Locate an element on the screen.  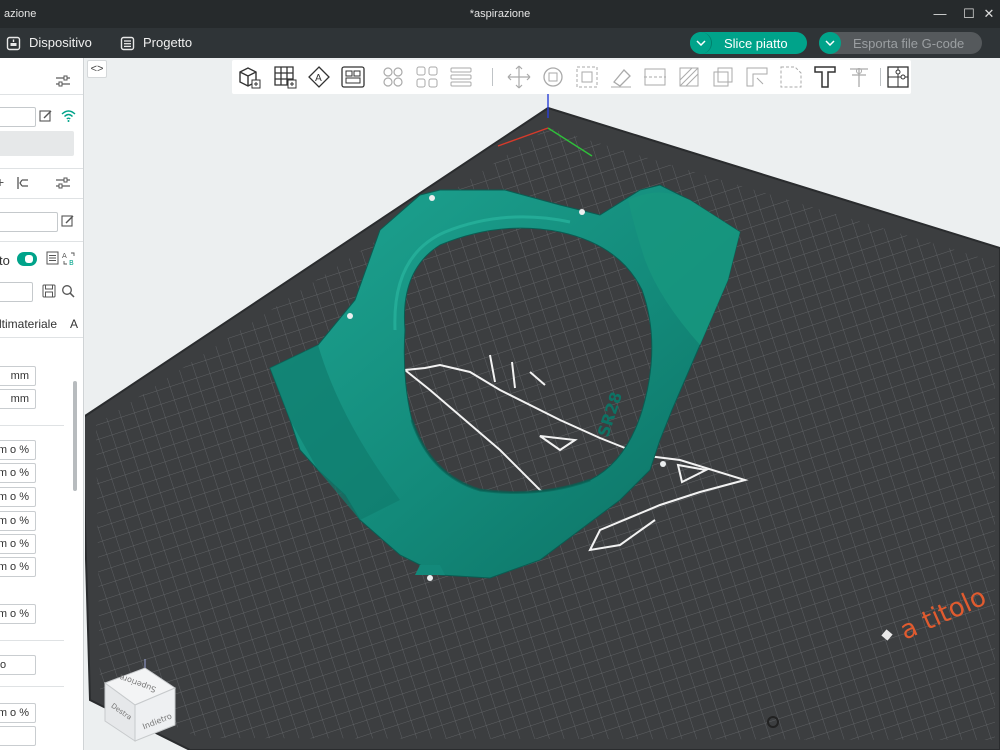
project-icon is located at coordinates (127, 43).